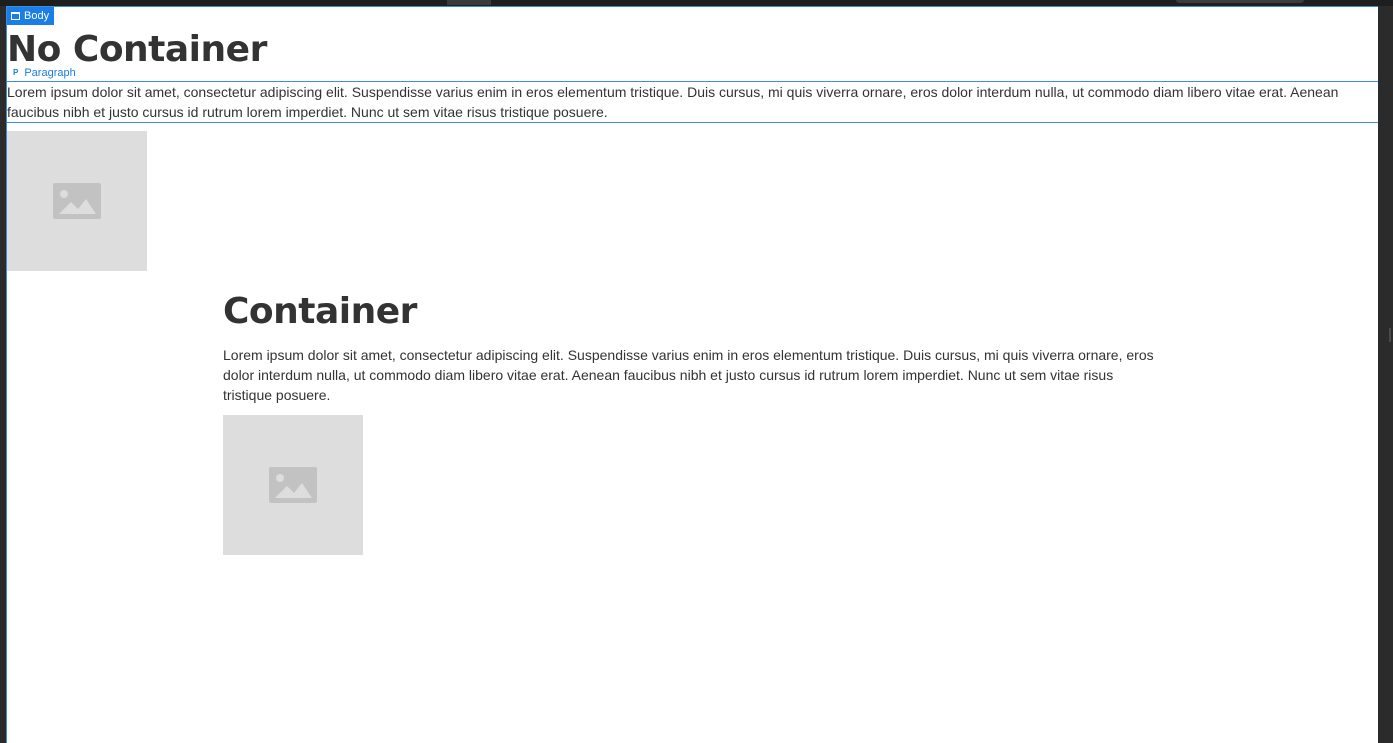 The width and height of the screenshot is (1393, 743). I want to click on image-placeholder-container, so click(293, 485).